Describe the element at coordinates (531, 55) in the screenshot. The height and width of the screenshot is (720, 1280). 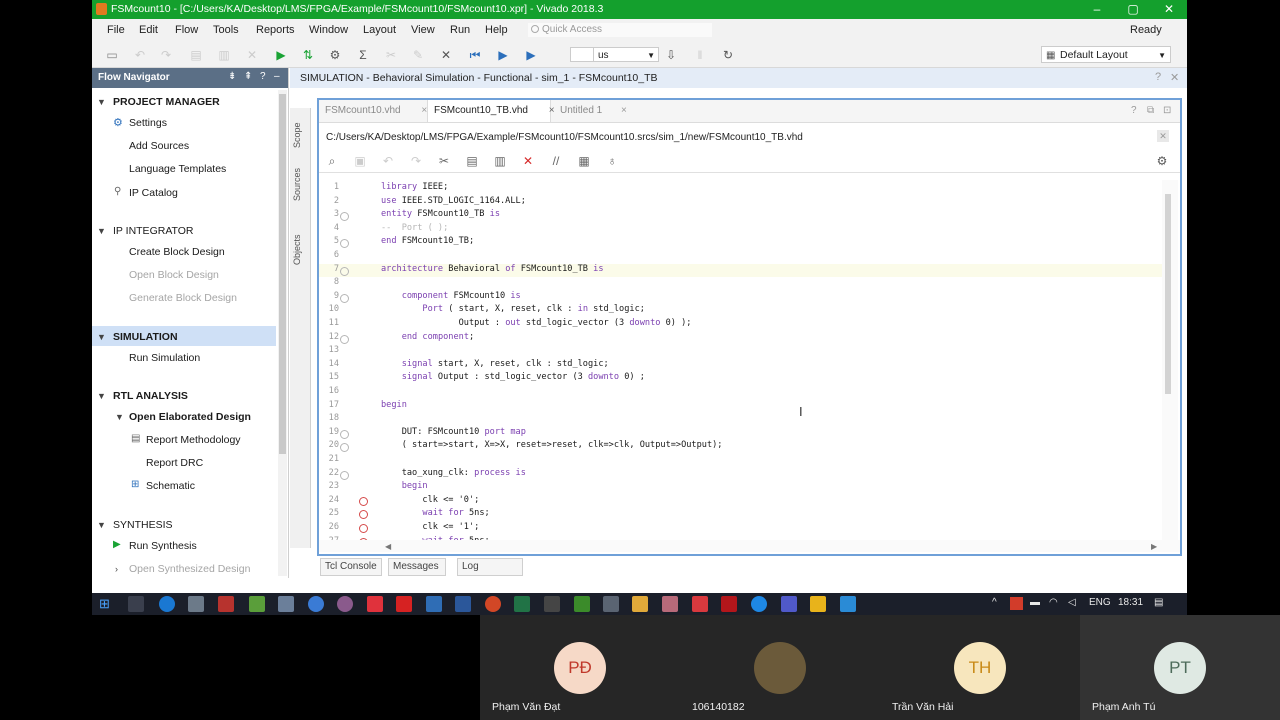
I see `run-for-icon: ▶` at that location.